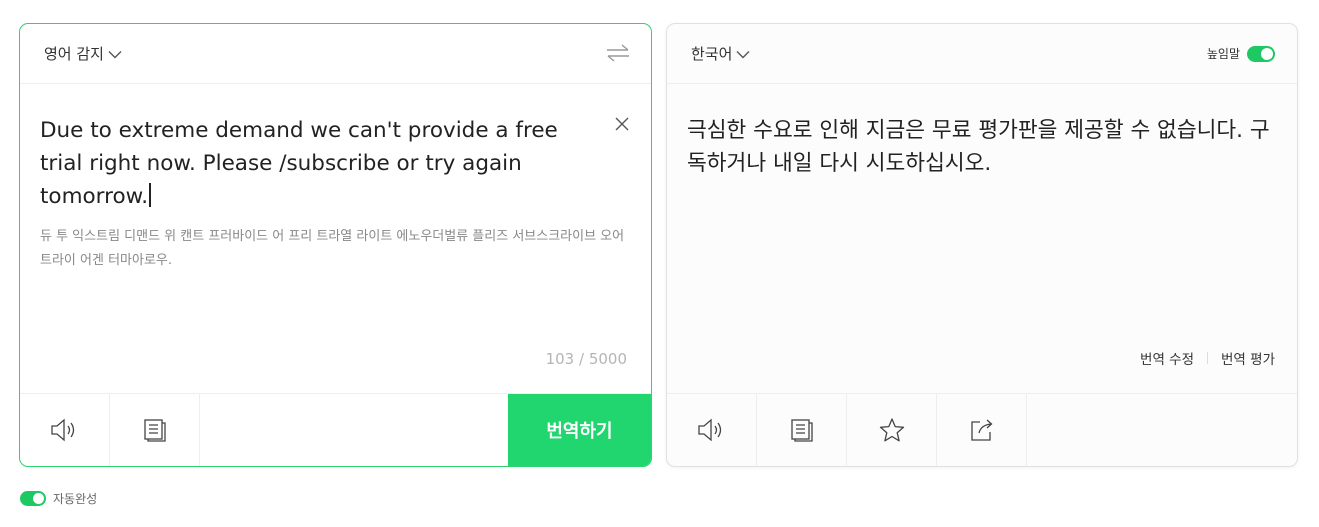 This screenshot has width=1319, height=527. What do you see at coordinates (982, 54) in the screenshot?
I see `target-header: 한국어 높임말` at bounding box center [982, 54].